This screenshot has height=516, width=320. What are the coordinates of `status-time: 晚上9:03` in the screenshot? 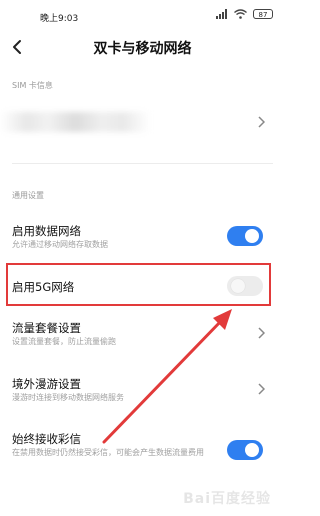 It's located at (59, 19).